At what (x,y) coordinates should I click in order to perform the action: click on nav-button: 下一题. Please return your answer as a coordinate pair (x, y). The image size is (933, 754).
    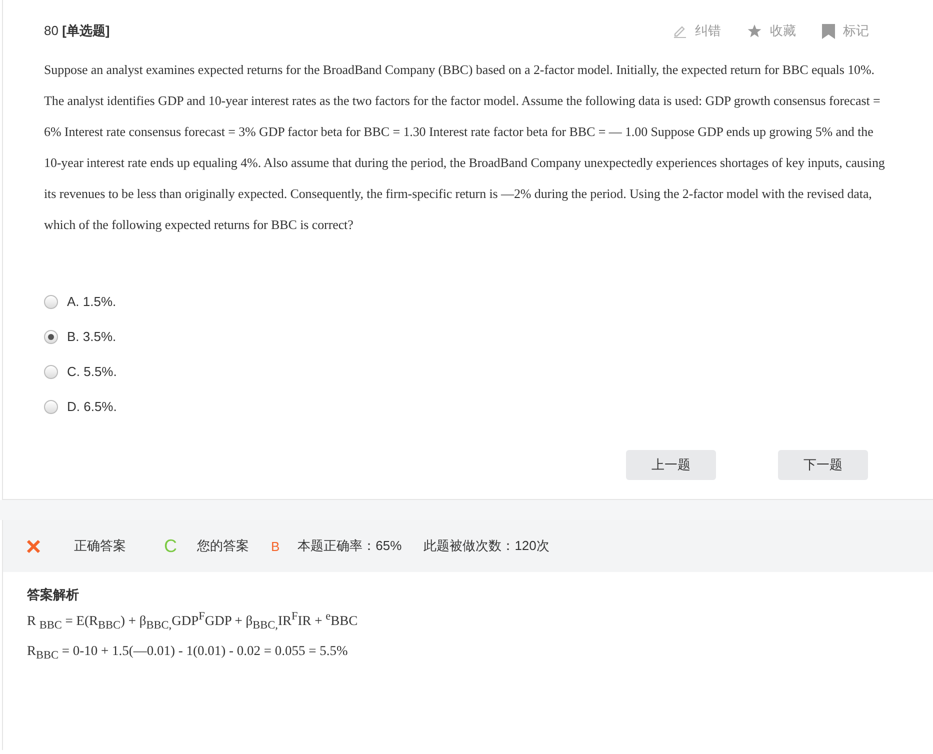
    Looking at the image, I should click on (823, 465).